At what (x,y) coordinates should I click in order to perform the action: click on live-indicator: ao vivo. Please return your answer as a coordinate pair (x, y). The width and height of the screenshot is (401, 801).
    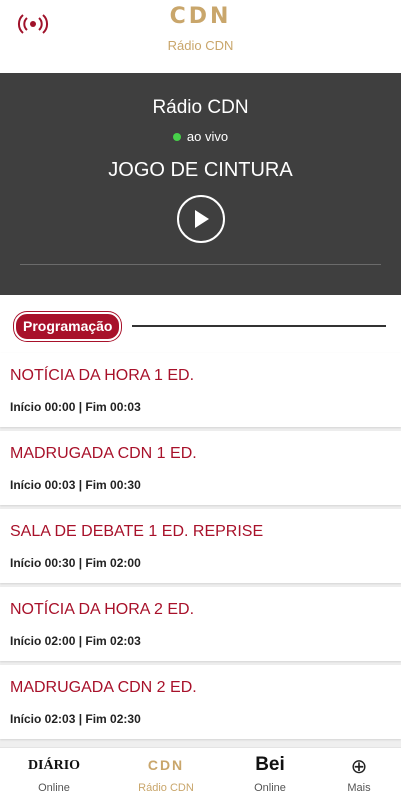
    Looking at the image, I should click on (200, 136).